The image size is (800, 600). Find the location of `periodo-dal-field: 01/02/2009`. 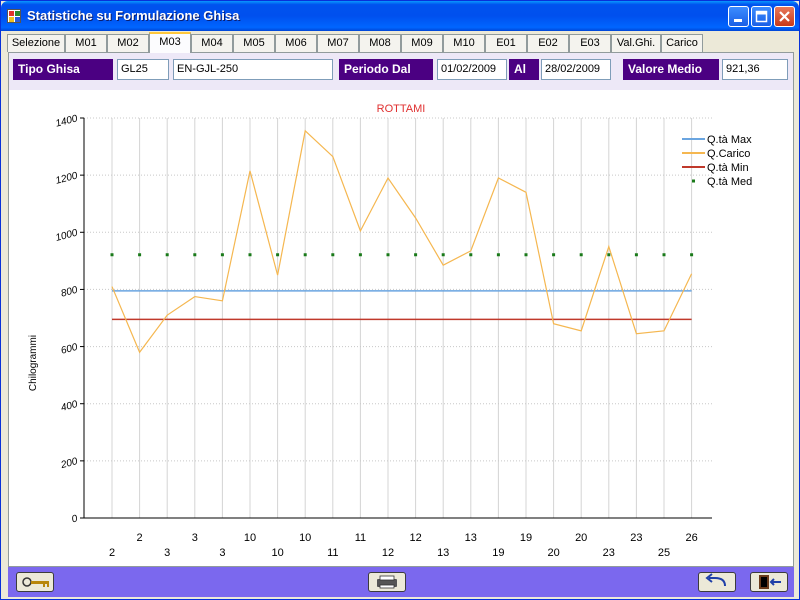

periodo-dal-field: 01/02/2009 is located at coordinates (472, 69).